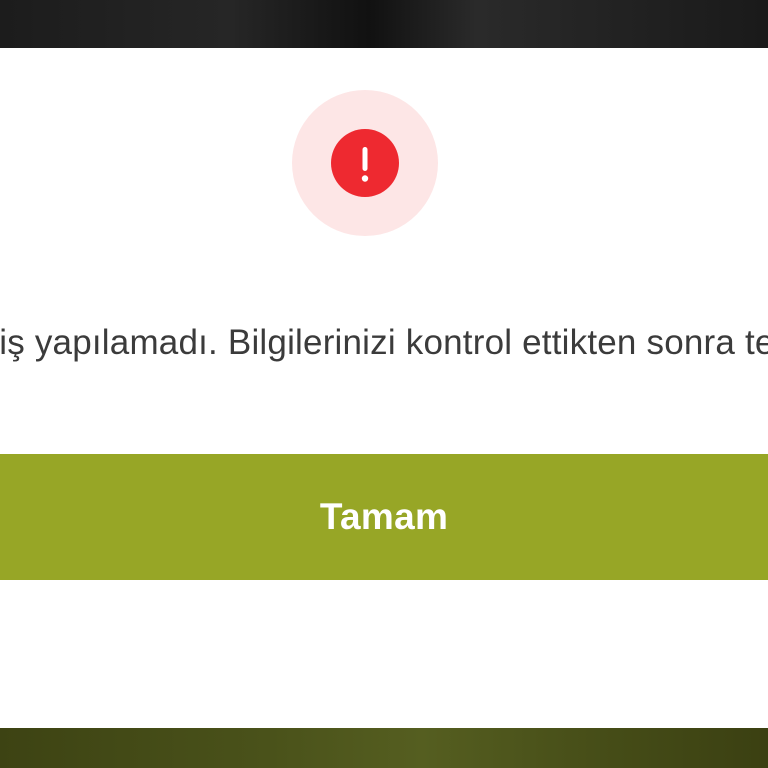 The width and height of the screenshot is (768, 768). I want to click on ok-button-label: Tamam, so click(384, 516).